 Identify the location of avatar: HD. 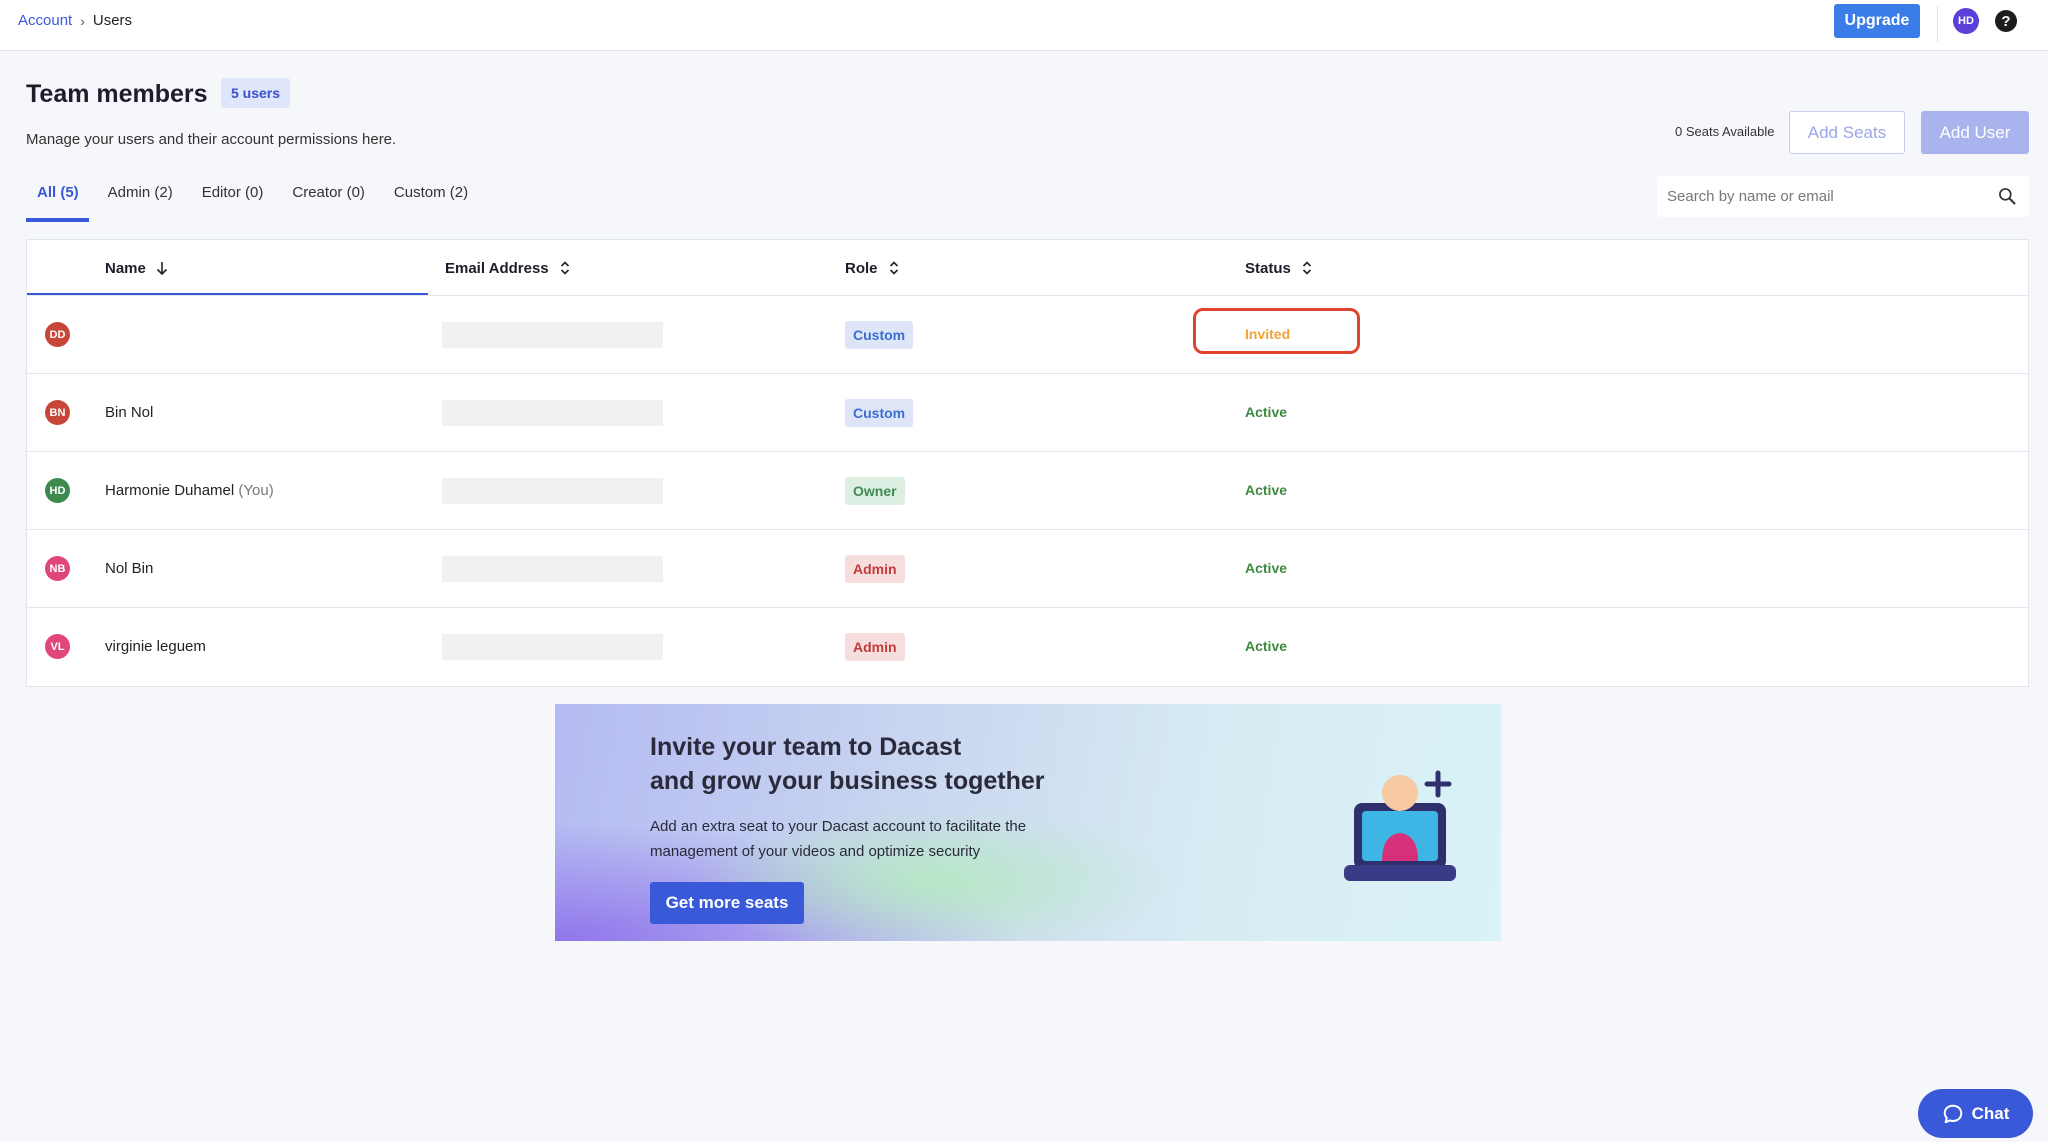
(57, 490).